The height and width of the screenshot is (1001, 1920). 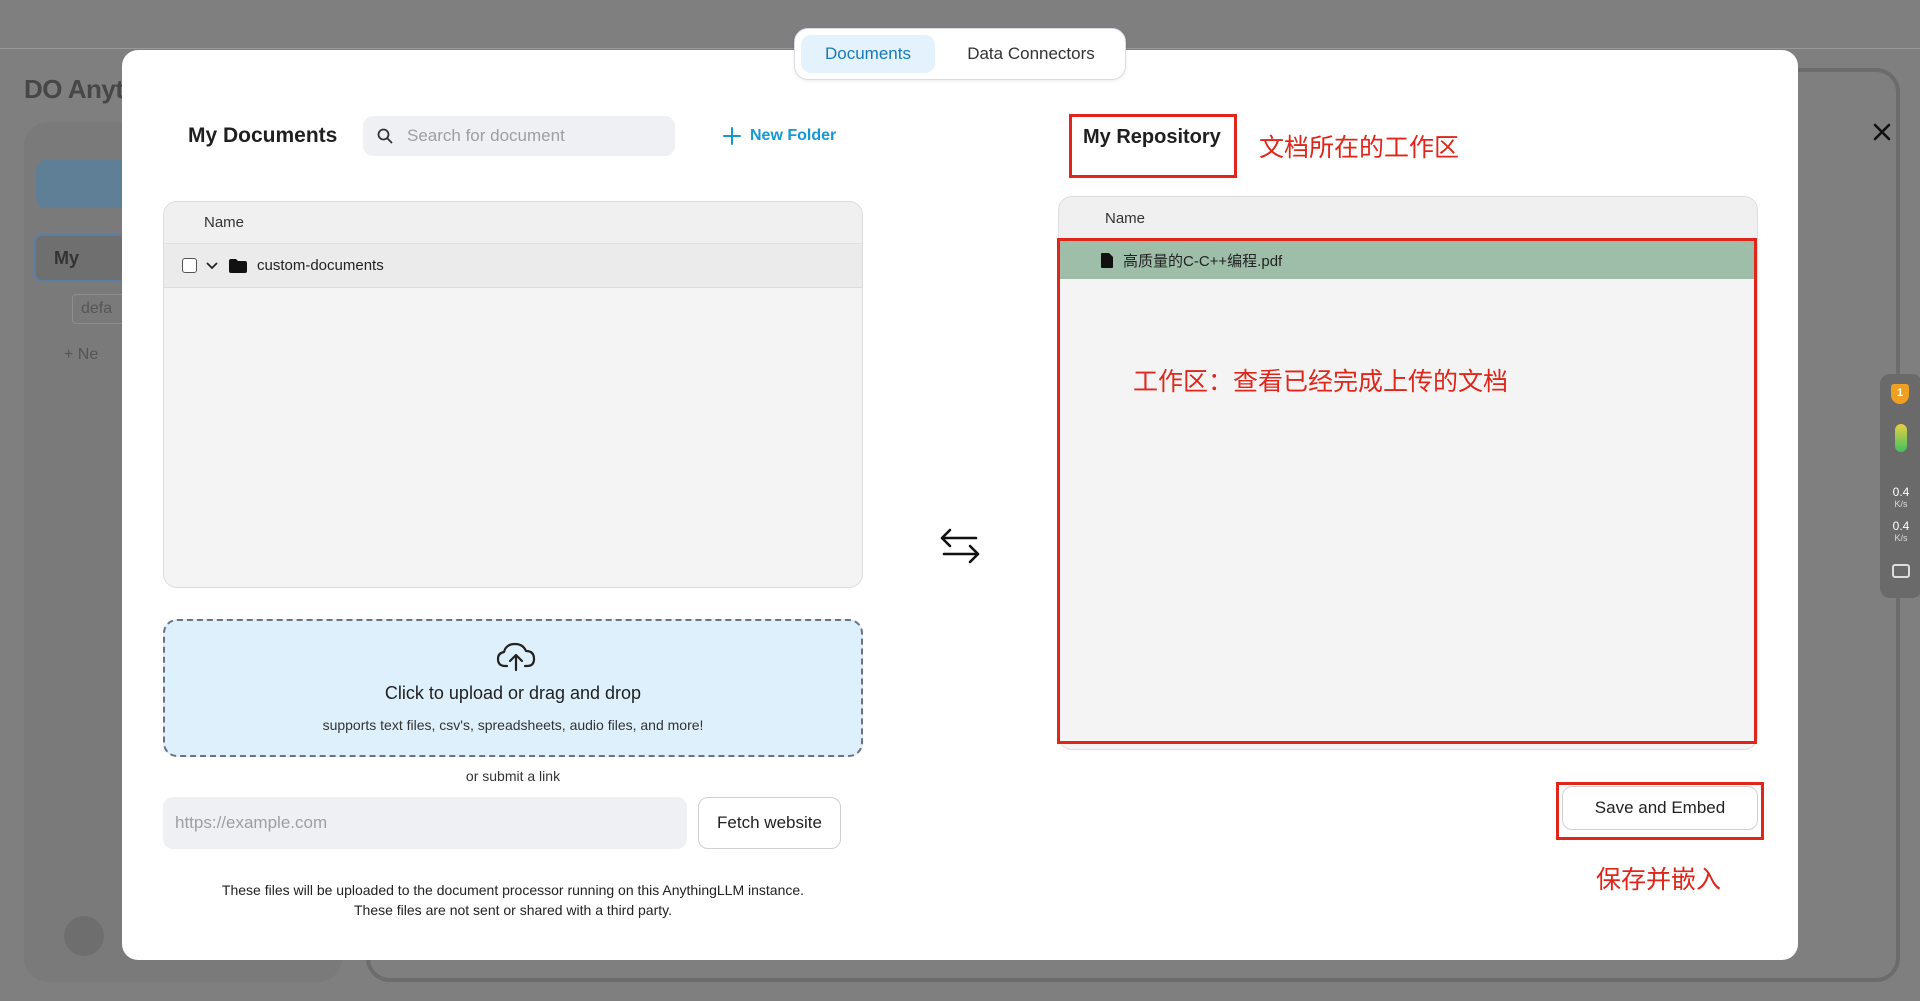 What do you see at coordinates (263, 135) in the screenshot?
I see `my-documents-title: My Documents` at bounding box center [263, 135].